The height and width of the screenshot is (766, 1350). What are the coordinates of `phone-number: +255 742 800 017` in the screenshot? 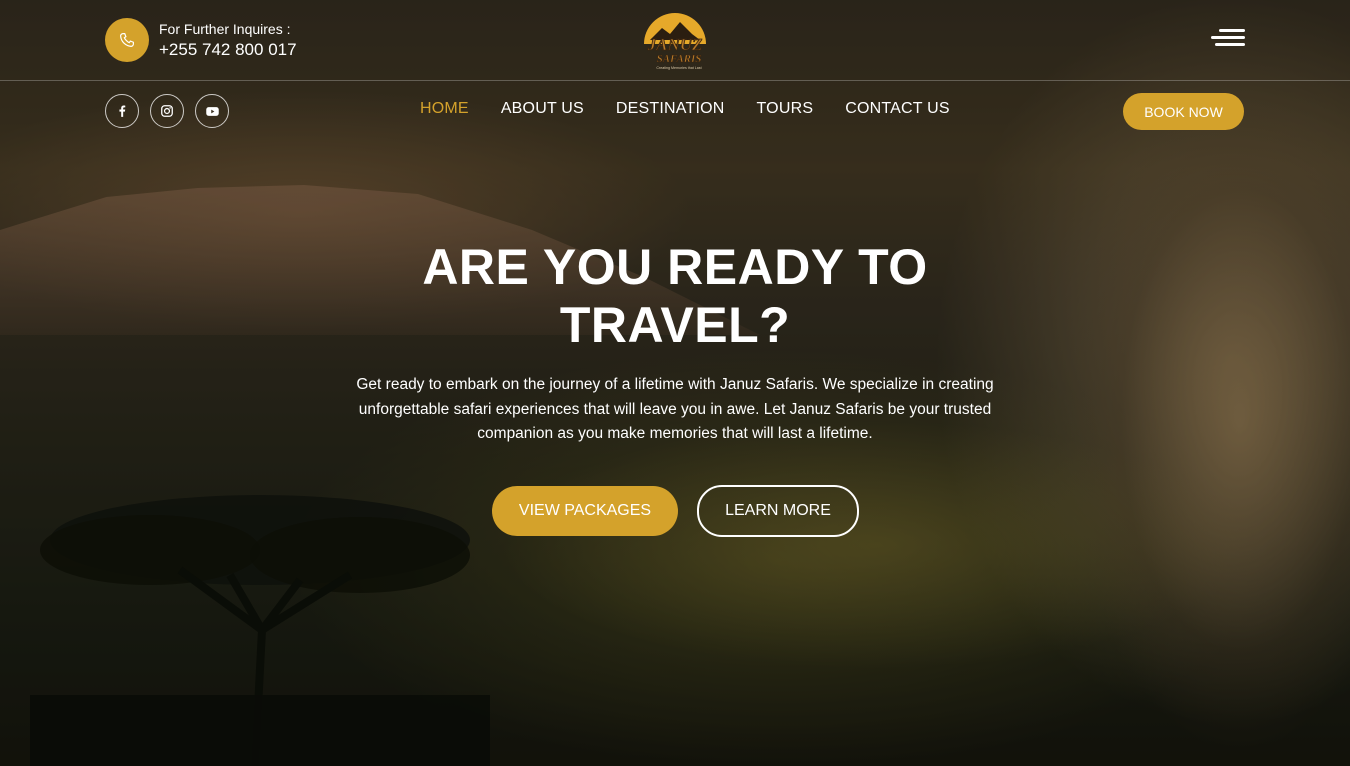 It's located at (228, 50).